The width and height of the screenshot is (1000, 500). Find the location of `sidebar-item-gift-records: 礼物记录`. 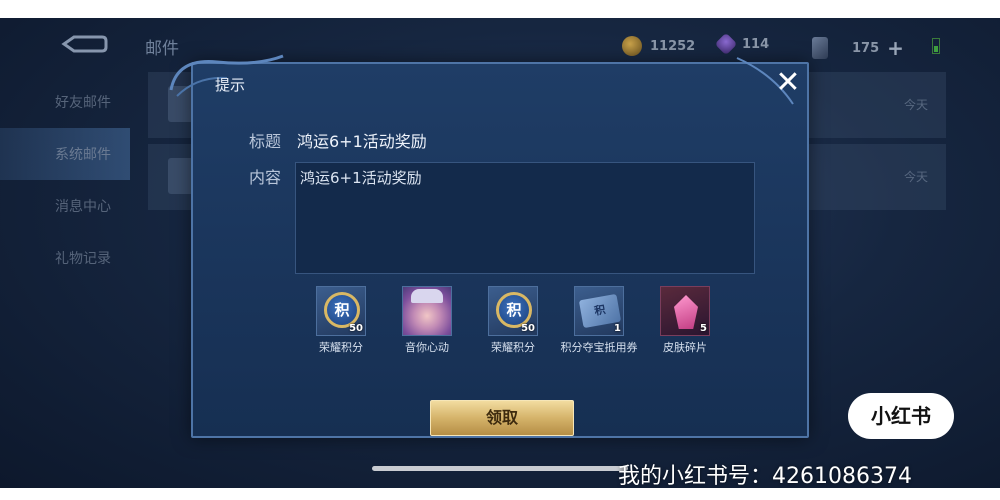

sidebar-item-gift-records: 礼物记录 is located at coordinates (65, 258).